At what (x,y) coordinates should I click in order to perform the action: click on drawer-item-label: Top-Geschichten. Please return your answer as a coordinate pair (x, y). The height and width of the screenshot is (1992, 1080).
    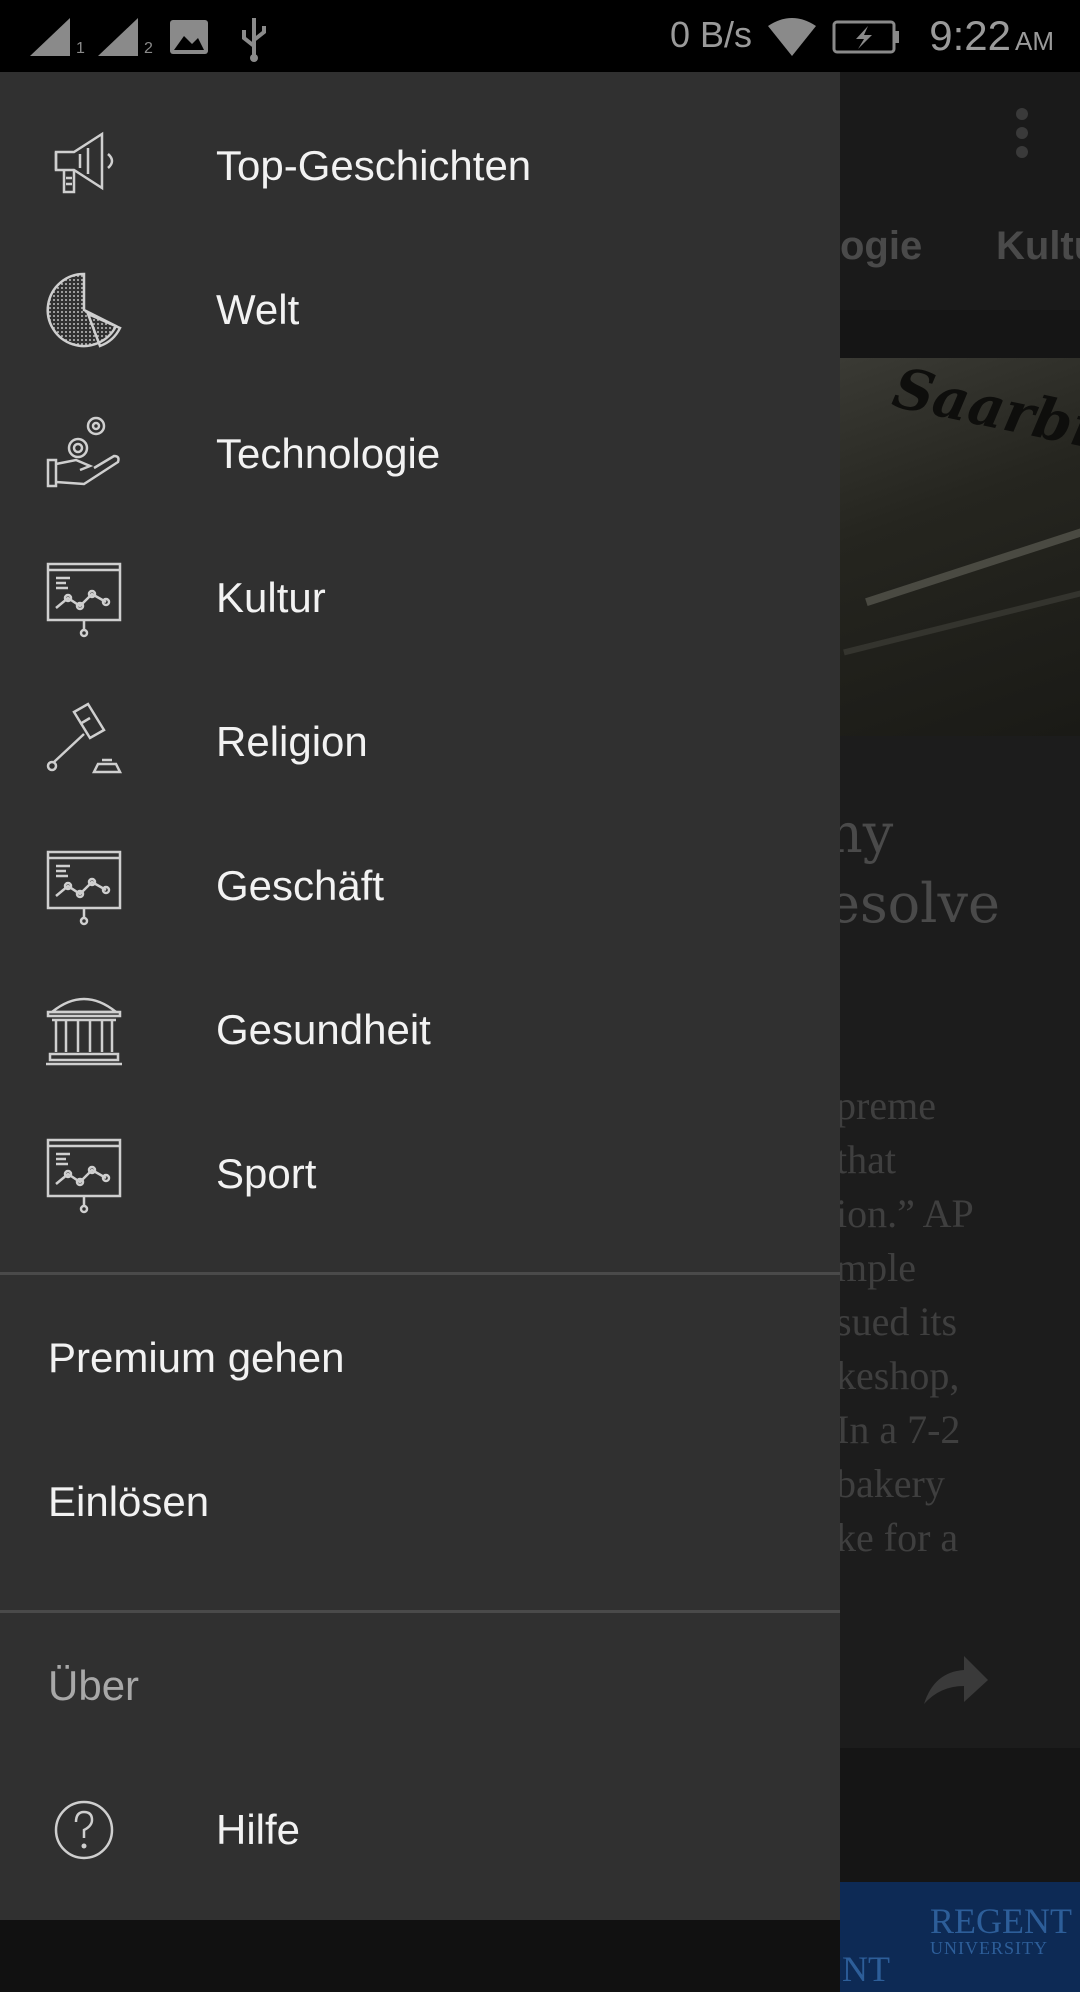
    Looking at the image, I should click on (374, 165).